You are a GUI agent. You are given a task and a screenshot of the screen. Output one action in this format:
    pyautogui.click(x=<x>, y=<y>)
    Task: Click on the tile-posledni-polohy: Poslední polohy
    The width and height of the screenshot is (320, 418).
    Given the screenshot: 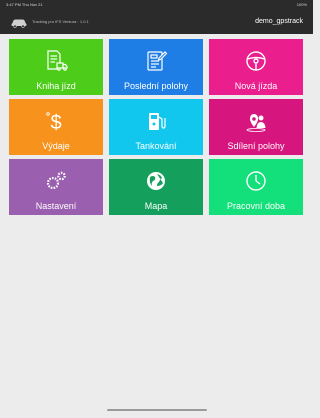 What is the action you would take?
    pyautogui.click(x=156, y=67)
    